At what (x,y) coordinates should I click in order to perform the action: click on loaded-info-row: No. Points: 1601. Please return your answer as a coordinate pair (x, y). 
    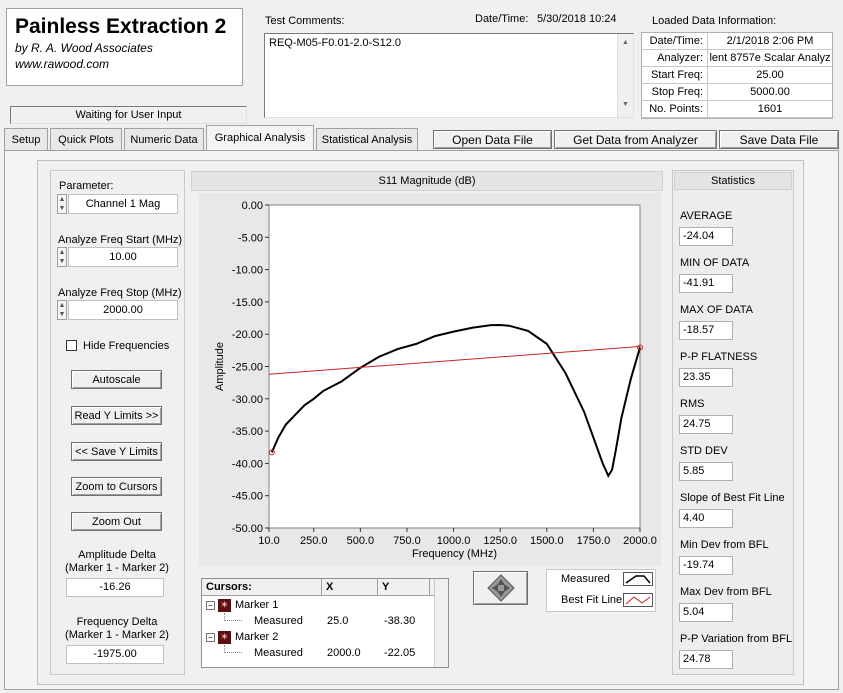
    Looking at the image, I should click on (737, 109).